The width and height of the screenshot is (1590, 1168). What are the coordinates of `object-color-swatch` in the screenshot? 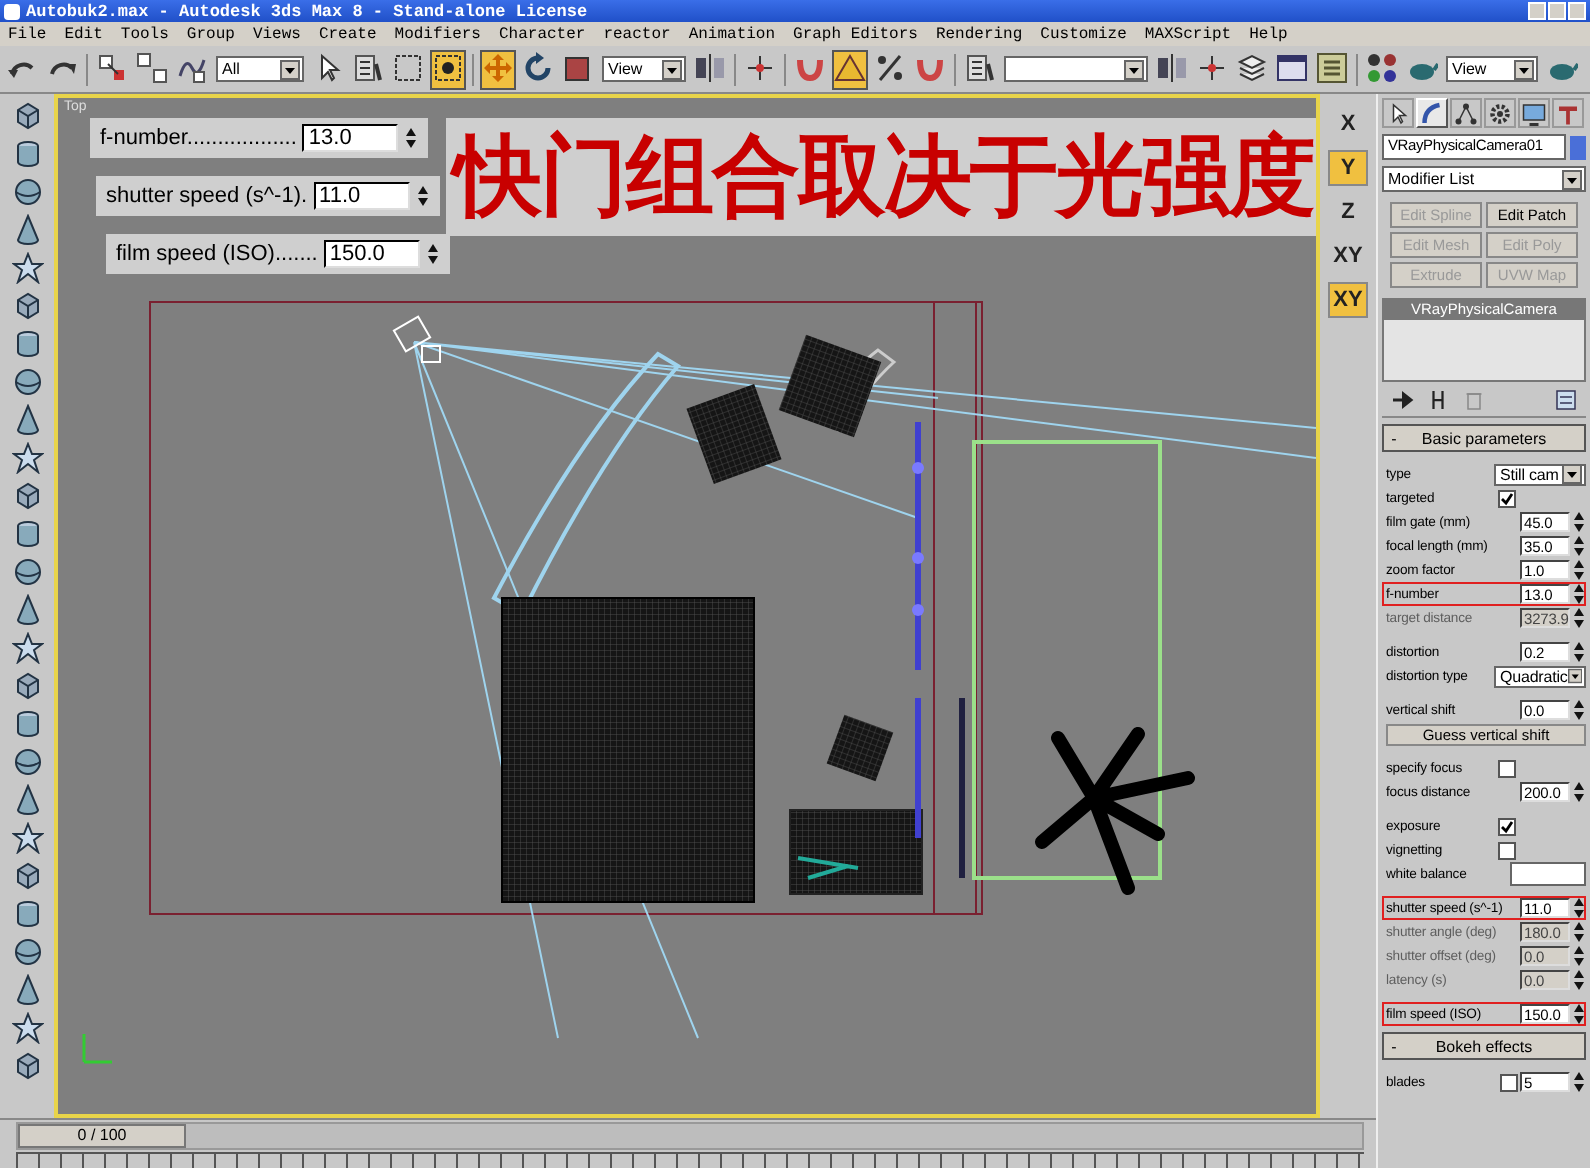 It's located at (1578, 147).